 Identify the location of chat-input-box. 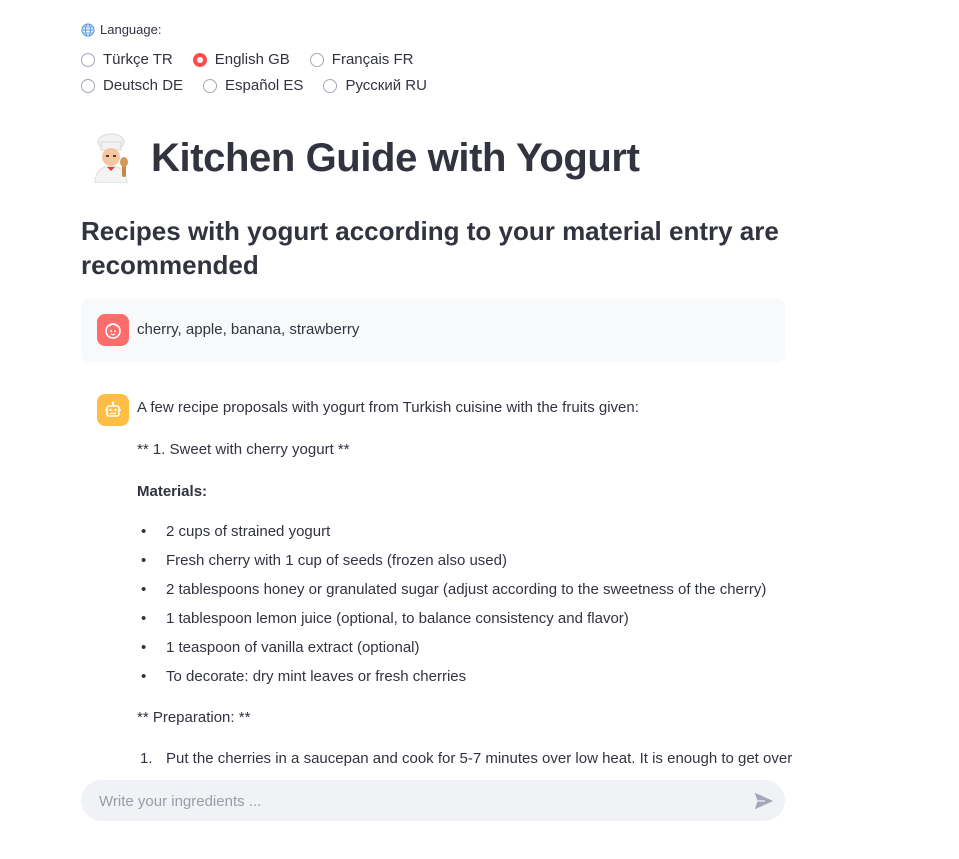
(433, 801).